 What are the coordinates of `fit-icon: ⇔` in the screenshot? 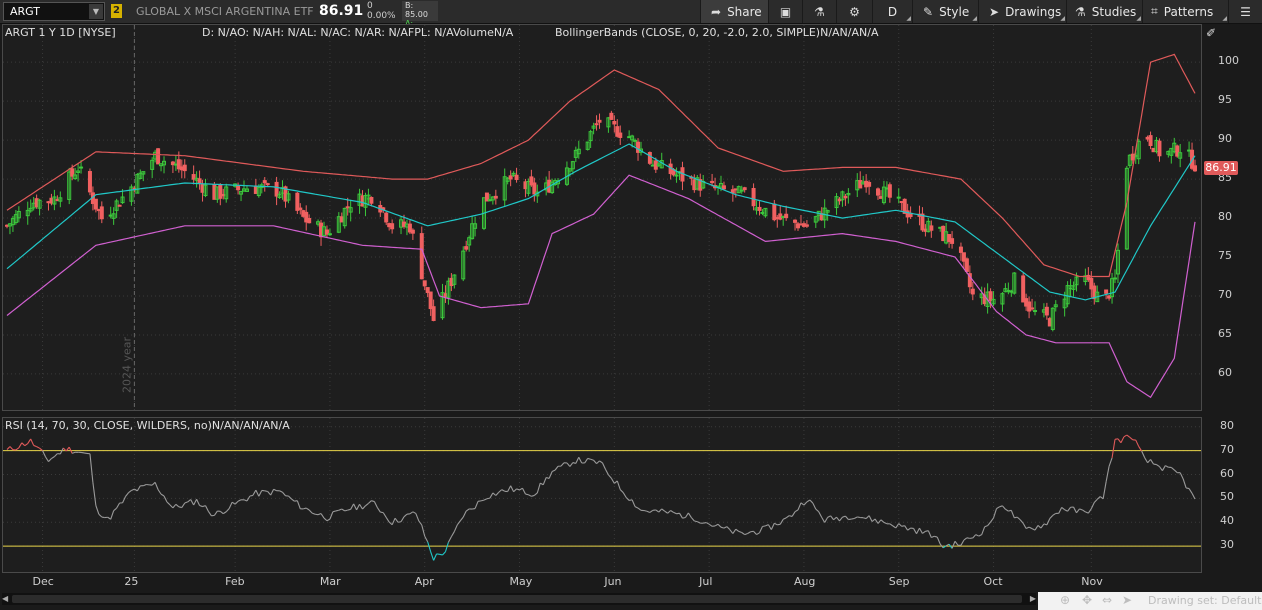 It's located at (1107, 600).